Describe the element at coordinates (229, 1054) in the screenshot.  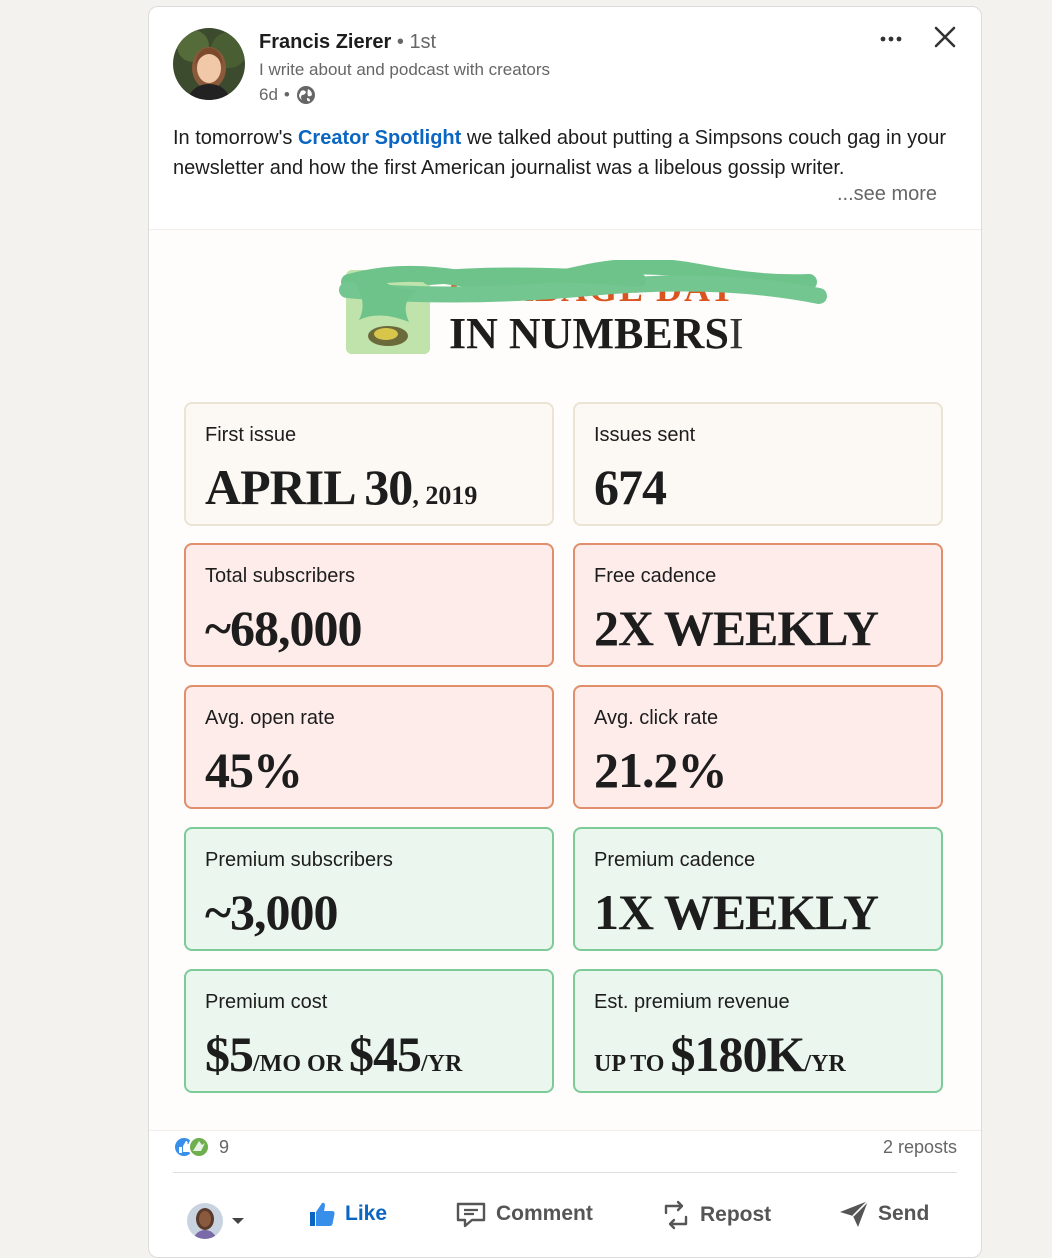
I see `monthly-price: $5` at that location.